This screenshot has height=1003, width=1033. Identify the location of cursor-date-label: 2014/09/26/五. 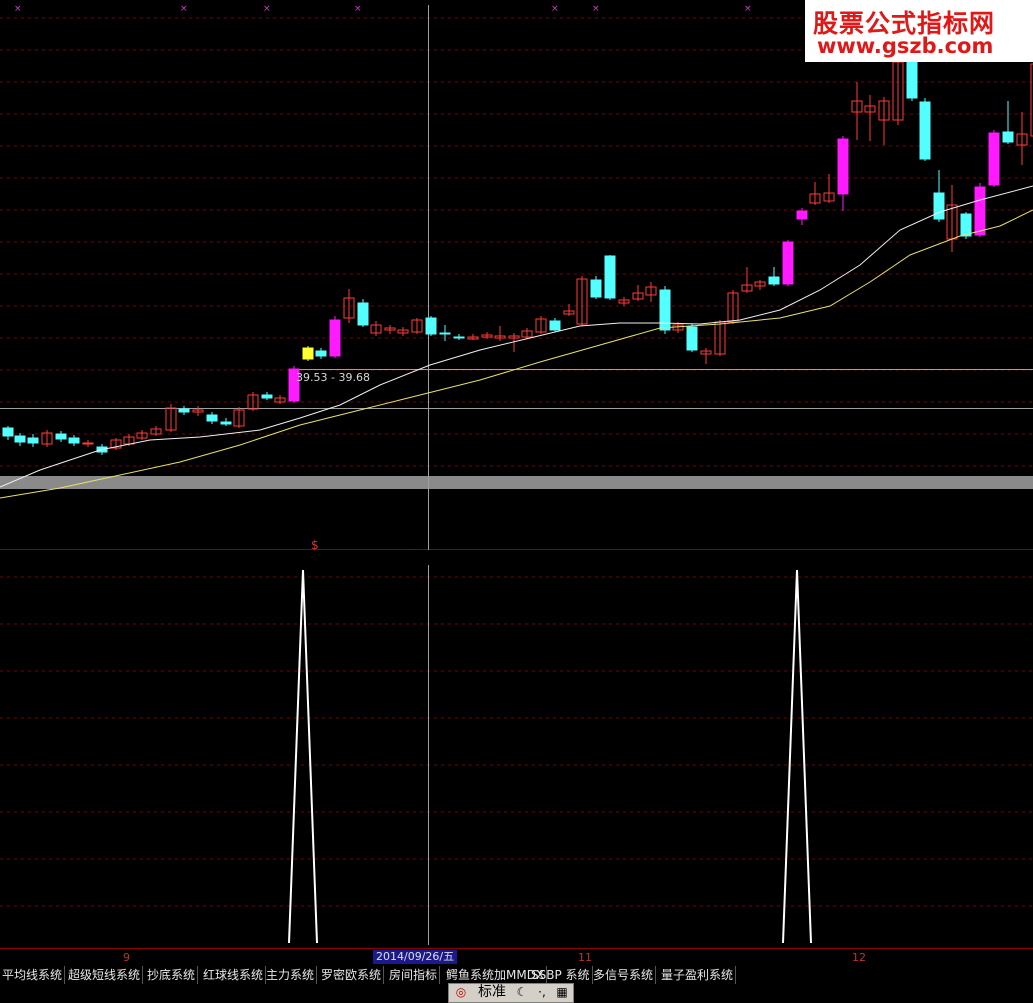
(415, 957).